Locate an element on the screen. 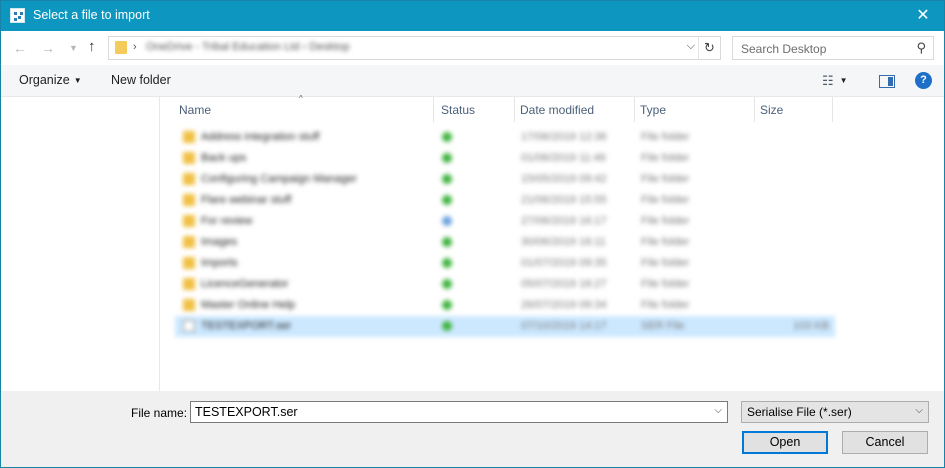  file-name: TESTEXPORT.ser is located at coordinates (246, 326).